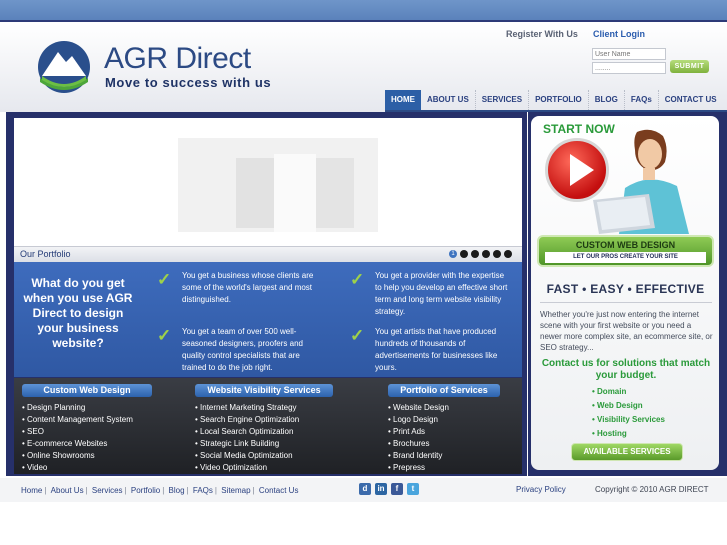  What do you see at coordinates (77, 456) in the screenshot?
I see `service-list-item: Online Showrooms` at bounding box center [77, 456].